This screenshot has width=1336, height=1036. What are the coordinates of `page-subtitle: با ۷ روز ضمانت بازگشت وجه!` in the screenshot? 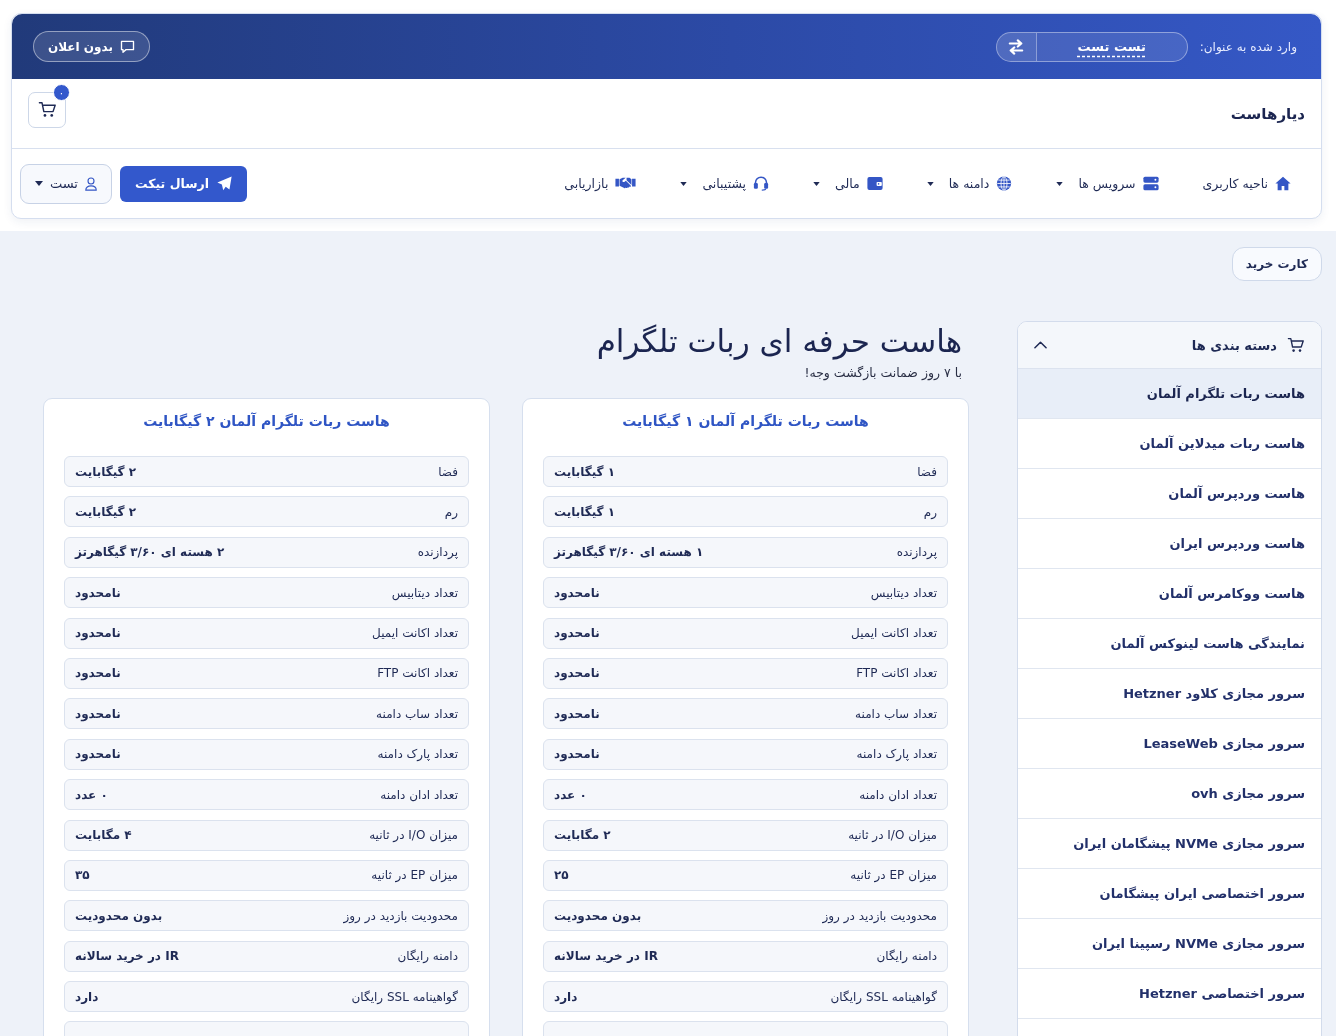 It's located at (883, 372).